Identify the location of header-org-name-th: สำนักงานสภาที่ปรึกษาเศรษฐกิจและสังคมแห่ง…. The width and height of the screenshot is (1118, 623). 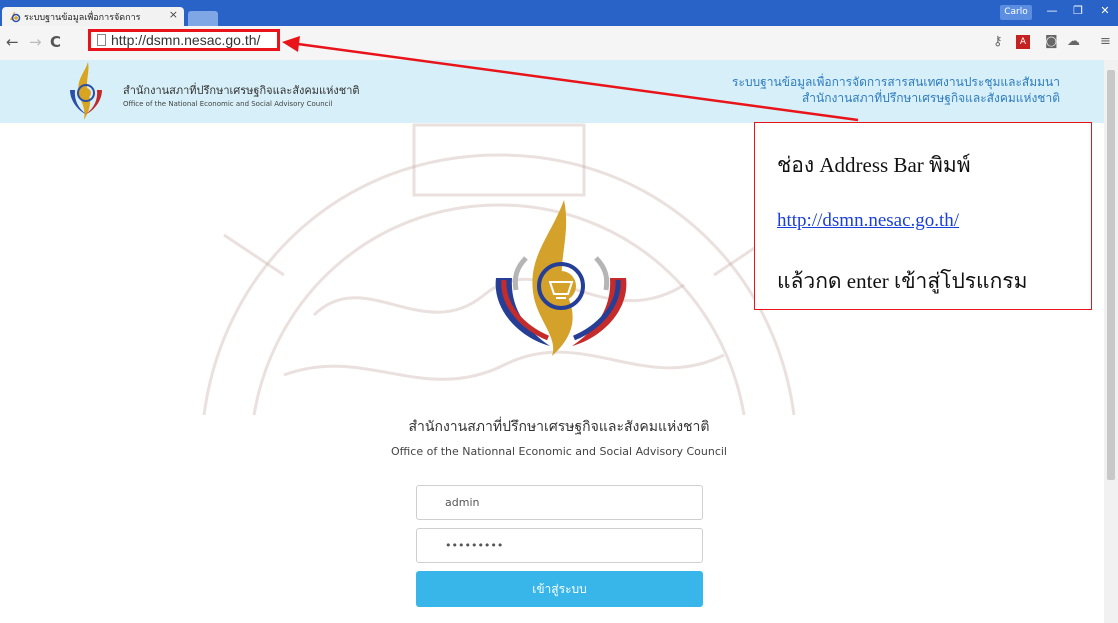
(241, 90).